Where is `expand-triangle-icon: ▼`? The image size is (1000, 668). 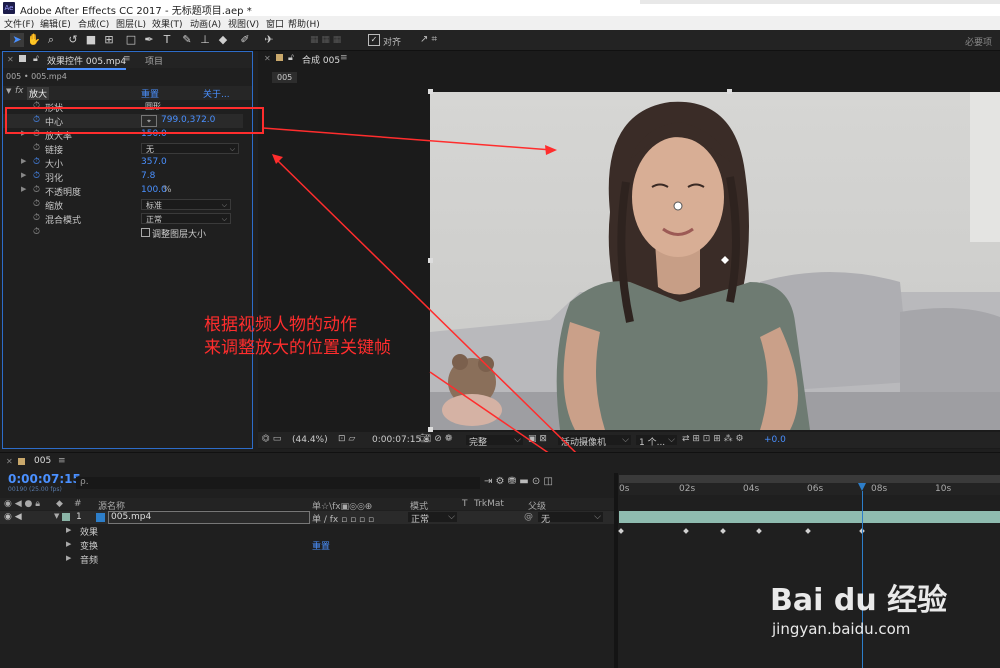
expand-triangle-icon: ▼ is located at coordinates (56, 516).